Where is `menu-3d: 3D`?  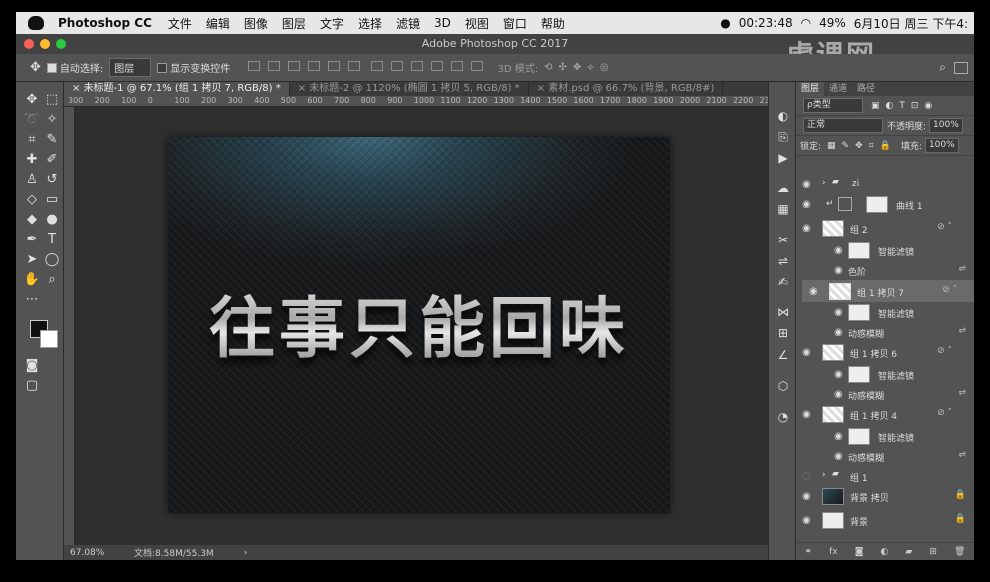
menu-3d: 3D is located at coordinates (442, 23).